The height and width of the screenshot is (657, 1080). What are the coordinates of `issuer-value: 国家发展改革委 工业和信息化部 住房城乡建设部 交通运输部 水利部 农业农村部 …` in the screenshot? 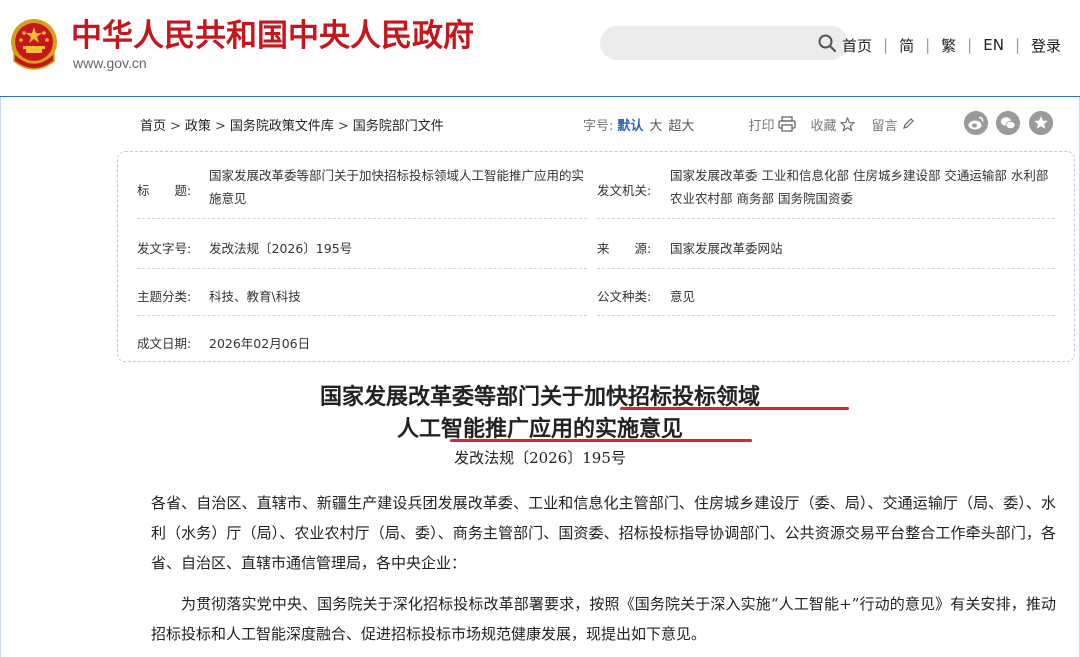 It's located at (859, 187).